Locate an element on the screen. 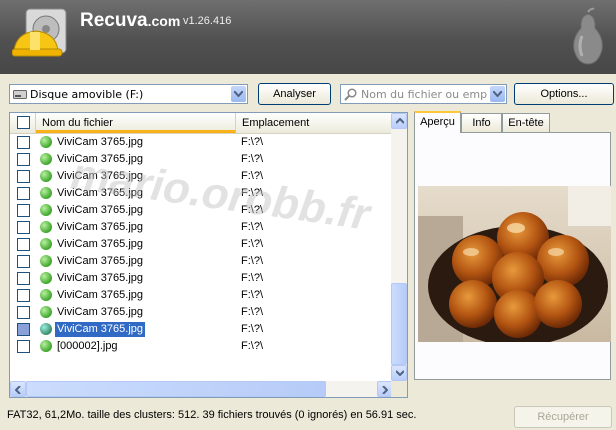 This screenshot has width=616, height=430. scroll-left-icon is located at coordinates (18, 389).